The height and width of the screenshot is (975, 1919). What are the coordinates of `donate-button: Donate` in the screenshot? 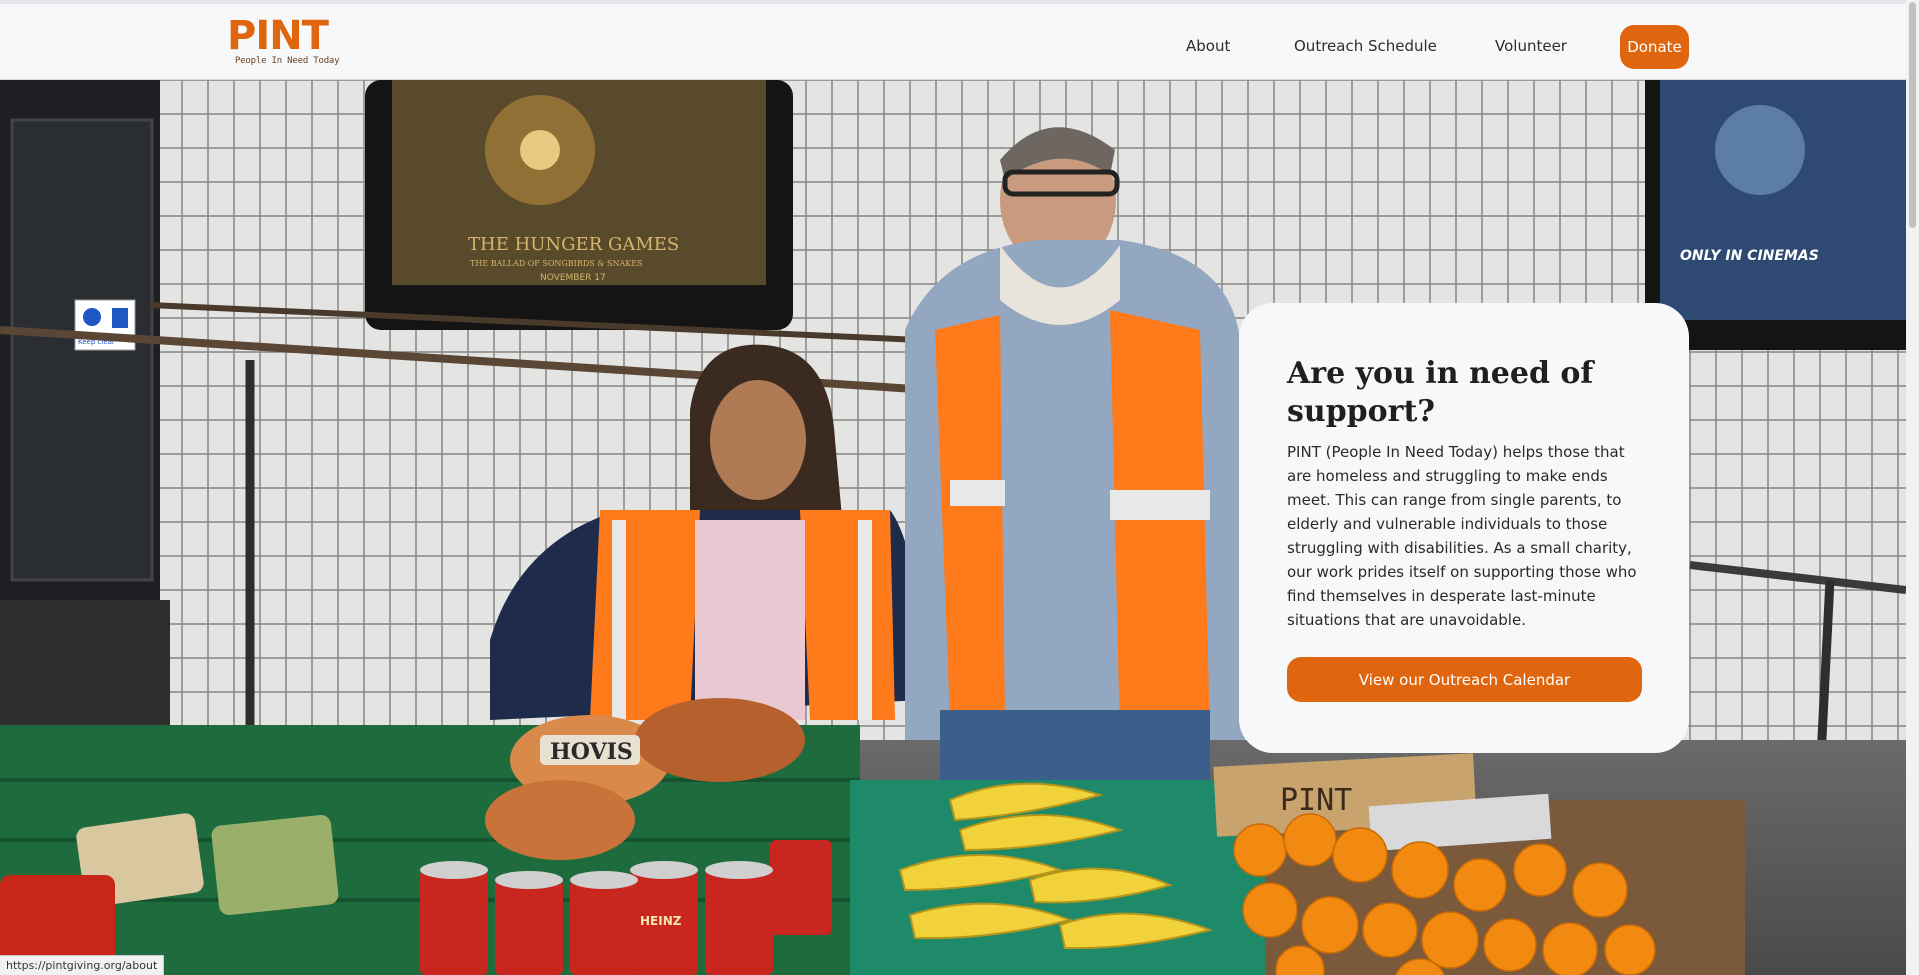 It's located at (1654, 47).